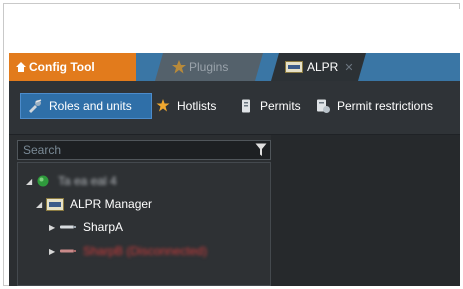 The image size is (463, 289). Describe the element at coordinates (62, 67) in the screenshot. I see `tab-label: Config Tool` at that location.